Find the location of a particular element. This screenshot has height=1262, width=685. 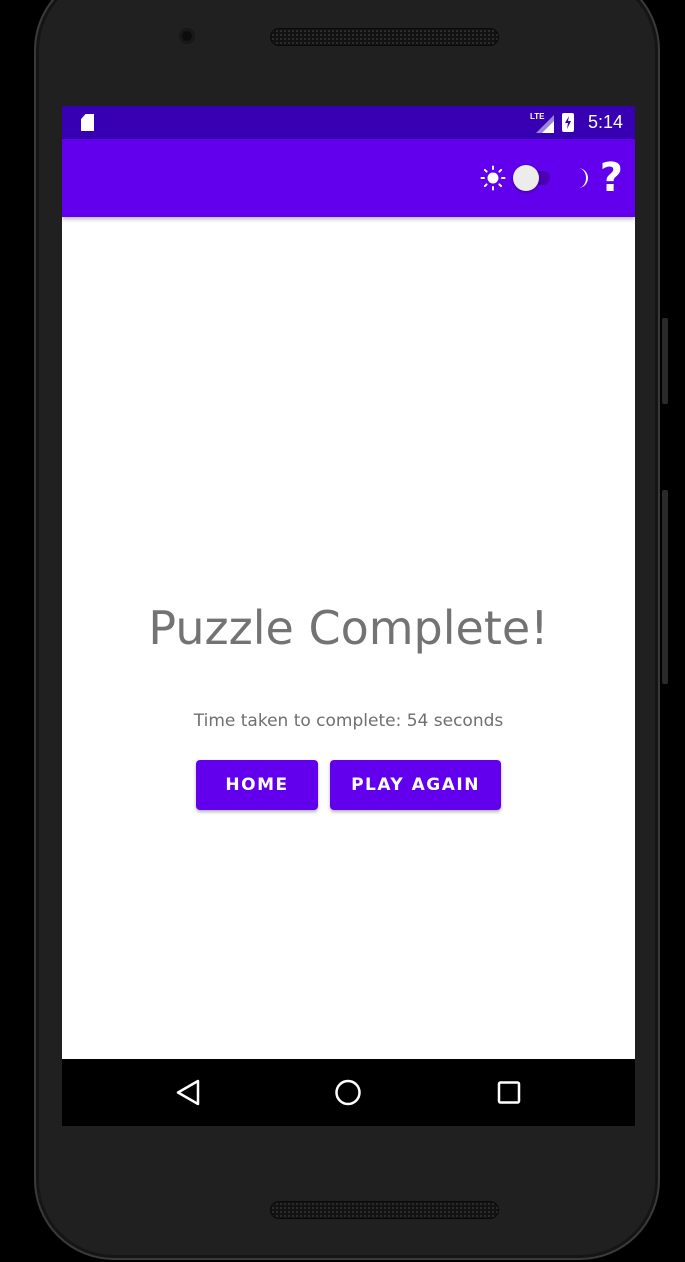

app-bar-actions: ? is located at coordinates (551, 178).